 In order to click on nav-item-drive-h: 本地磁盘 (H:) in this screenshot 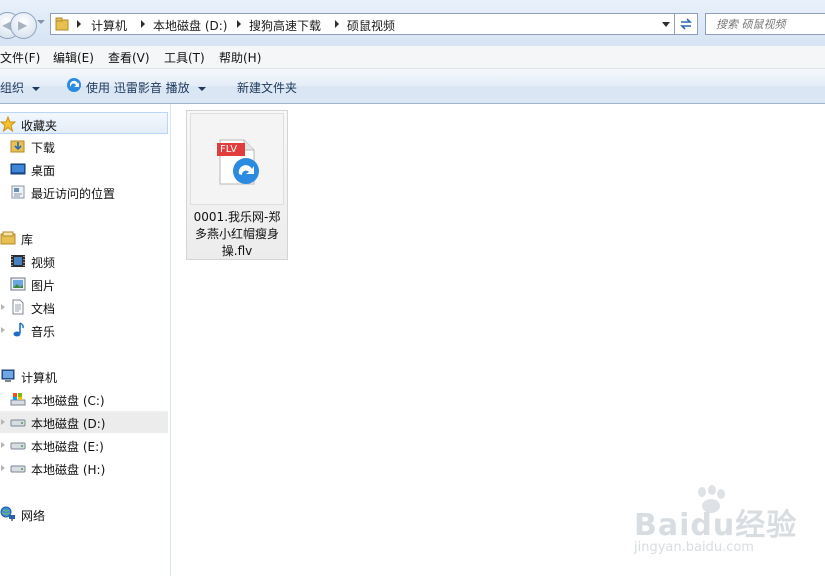, I will do `click(84, 468)`.